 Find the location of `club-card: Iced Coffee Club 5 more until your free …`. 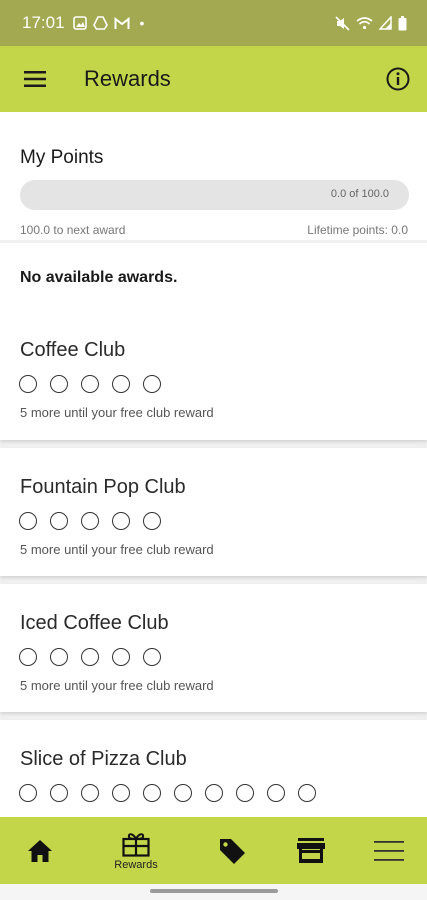

club-card: Iced Coffee Club 5 more until your free … is located at coordinates (213, 648).